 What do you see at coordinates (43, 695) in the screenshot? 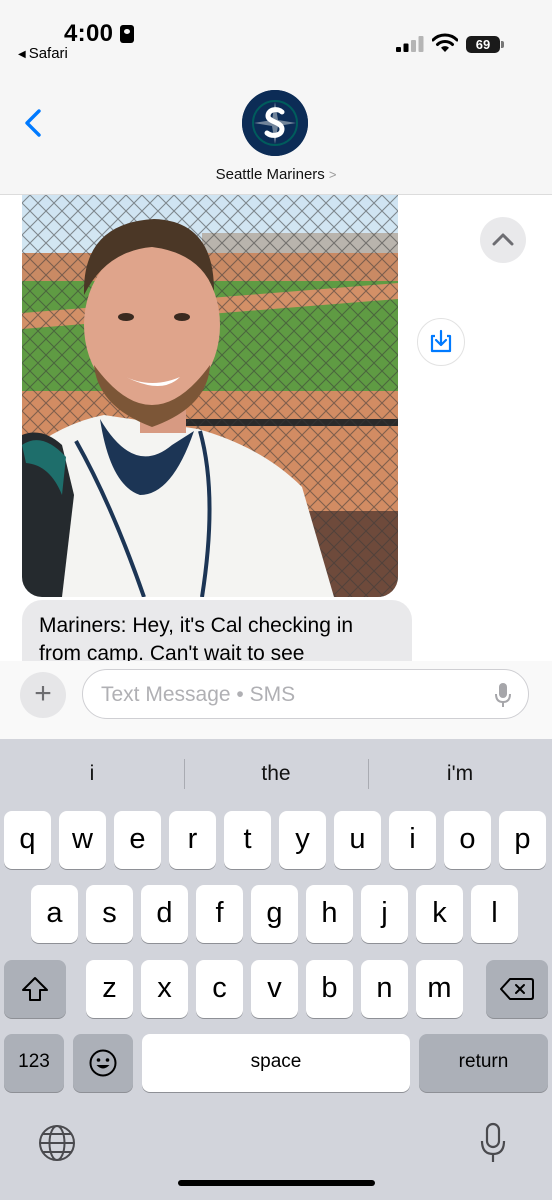
I see `apps-plus-button: +` at bounding box center [43, 695].